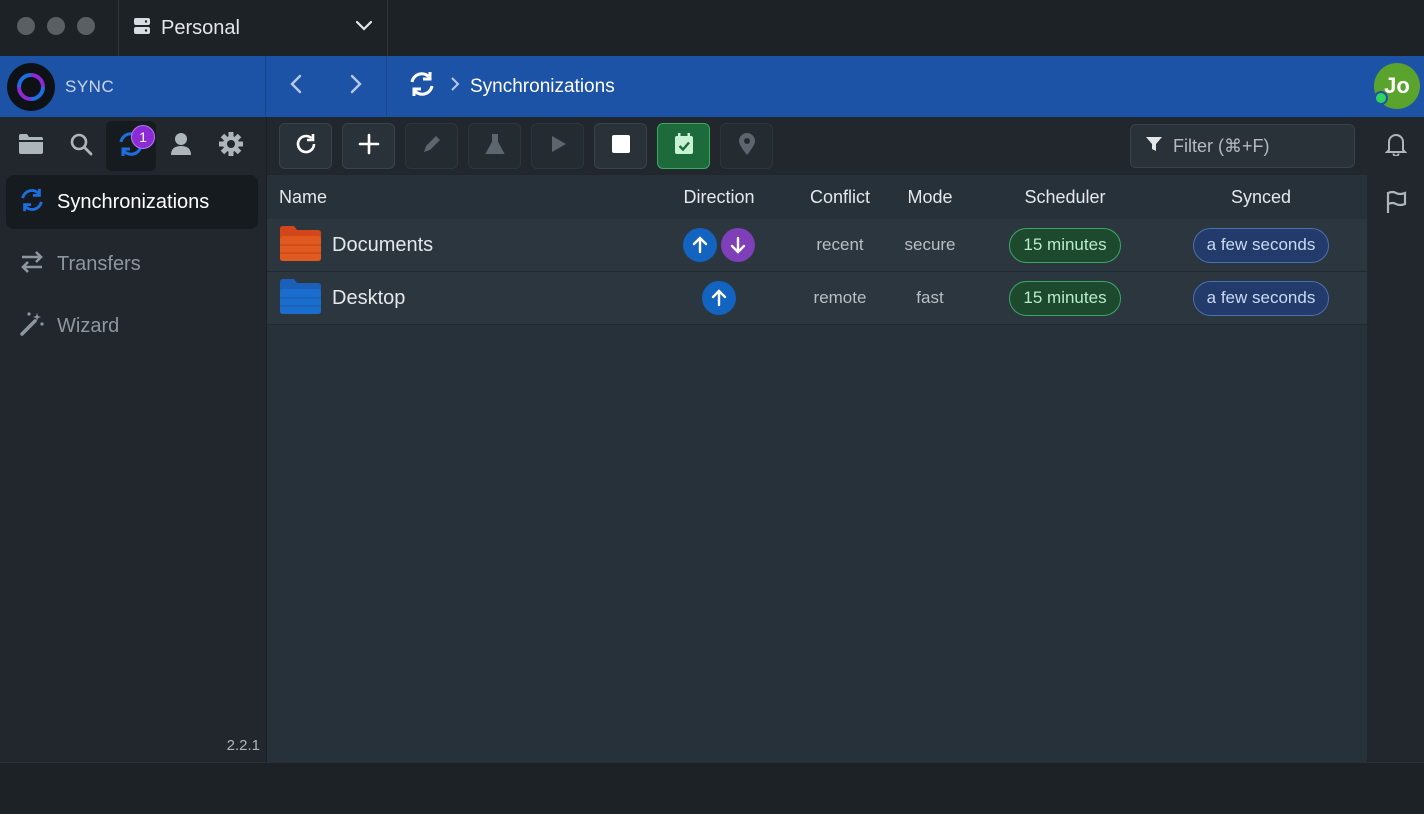 The height and width of the screenshot is (814, 1424). I want to click on play-icon, so click(558, 146).